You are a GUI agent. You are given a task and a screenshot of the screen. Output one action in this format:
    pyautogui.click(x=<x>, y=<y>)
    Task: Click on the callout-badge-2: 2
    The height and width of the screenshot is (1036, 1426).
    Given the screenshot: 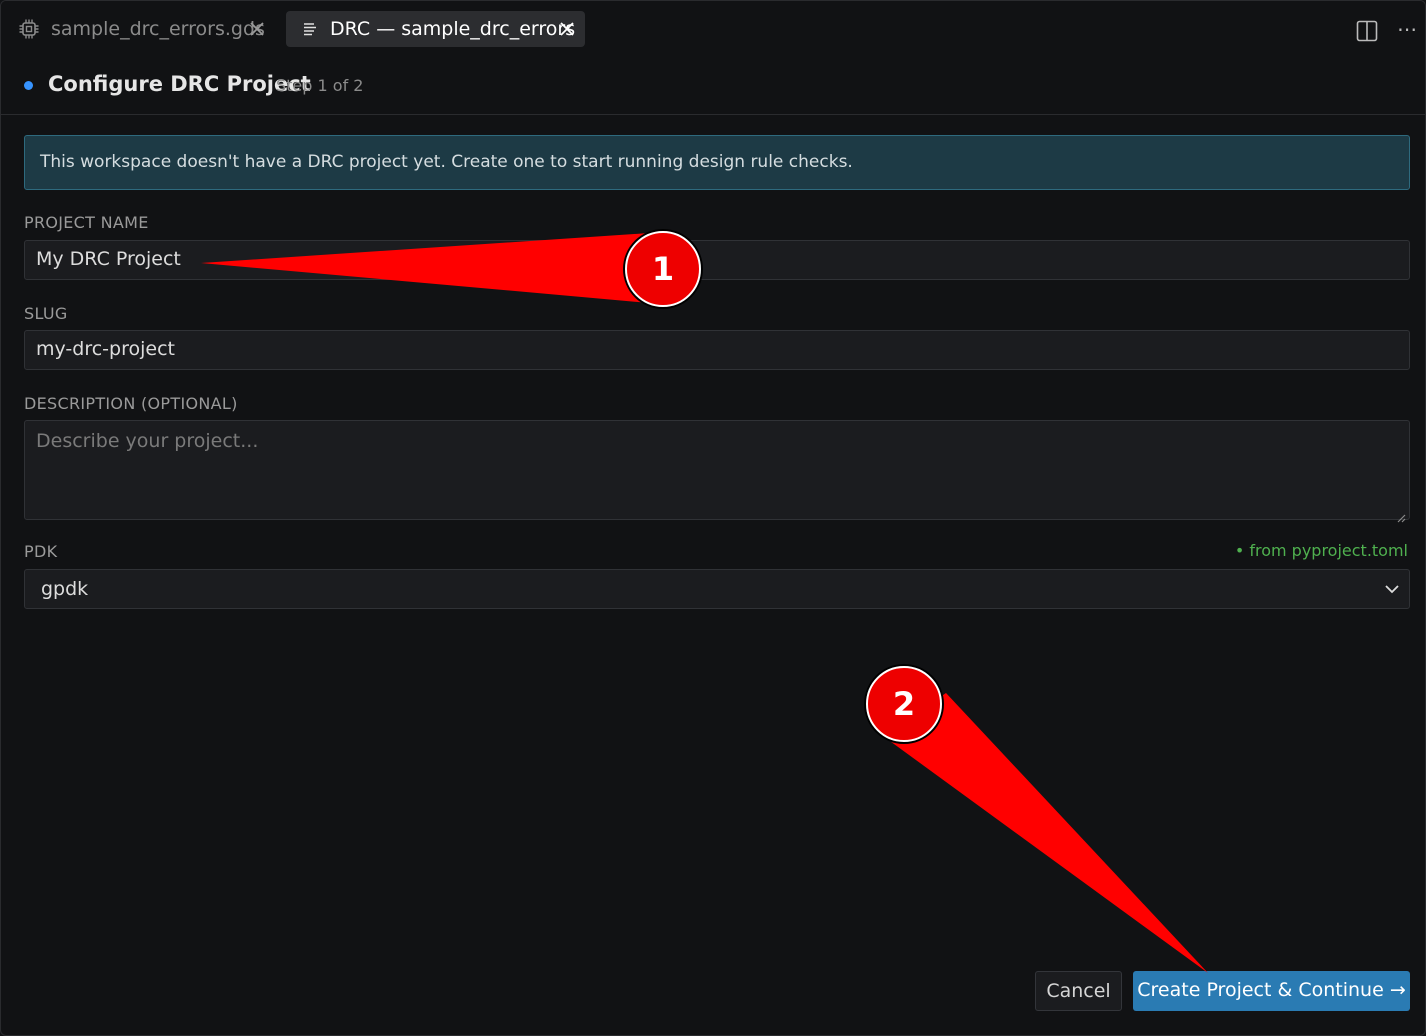 What is the action you would take?
    pyautogui.click(x=904, y=704)
    